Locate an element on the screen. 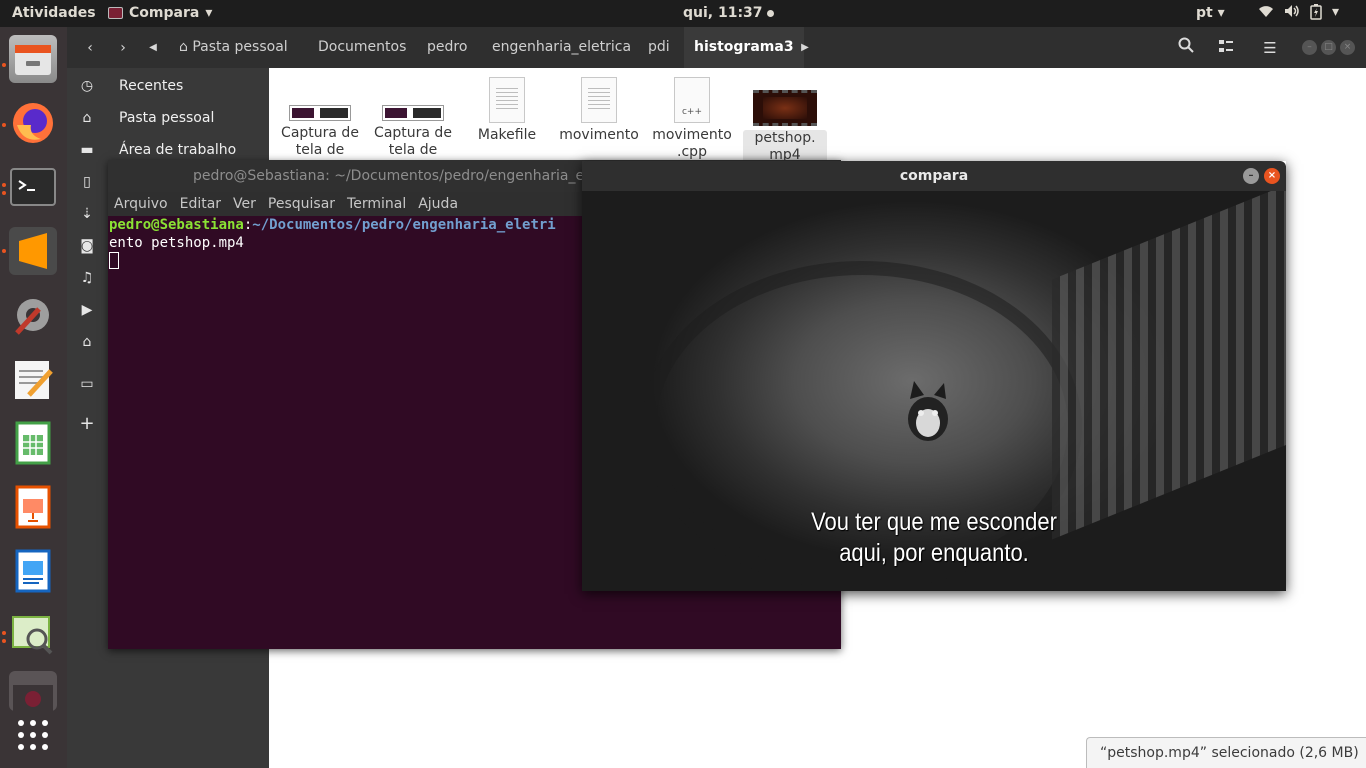  settings-icon is located at coordinates (33, 315).